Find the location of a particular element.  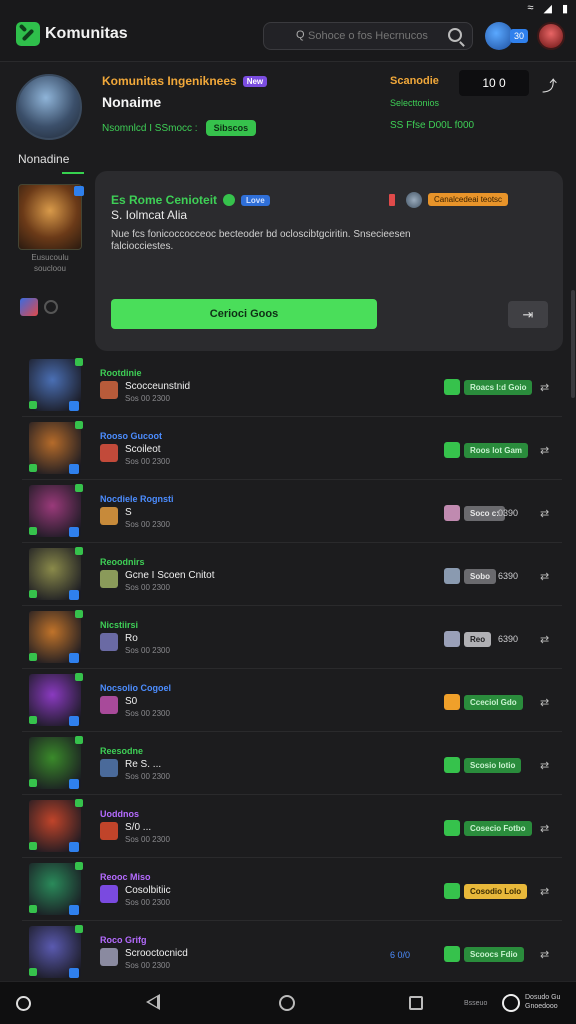

search-input is located at coordinates (383, 36).